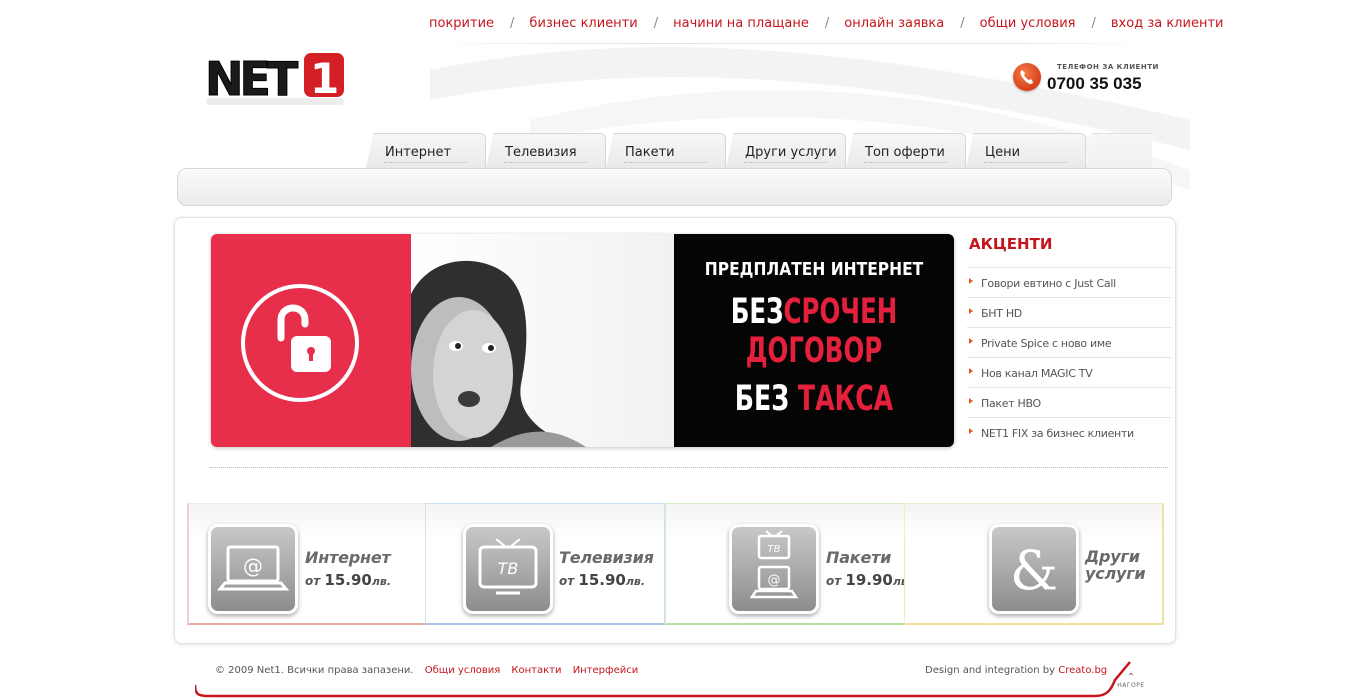  I want to click on service-television: TB Телевизия от 15.90лв., so click(545, 564).